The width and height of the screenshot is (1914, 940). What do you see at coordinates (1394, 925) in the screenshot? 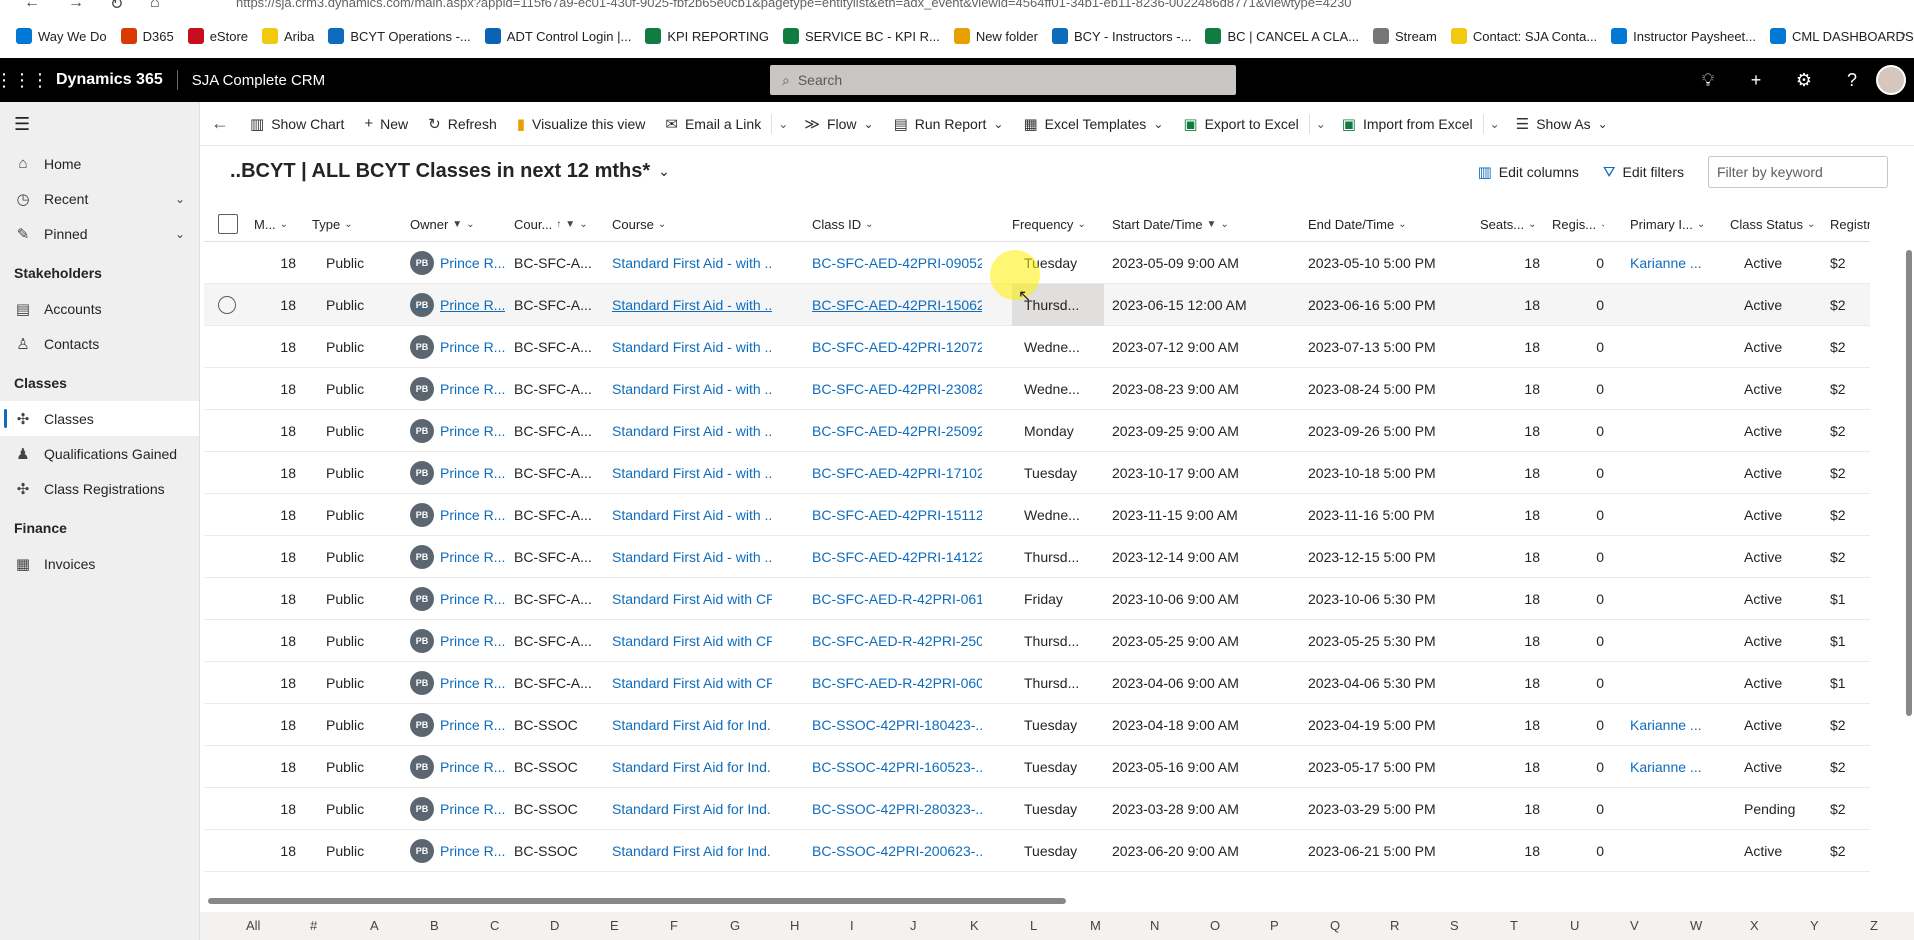
I see `jump-letter: R` at bounding box center [1394, 925].